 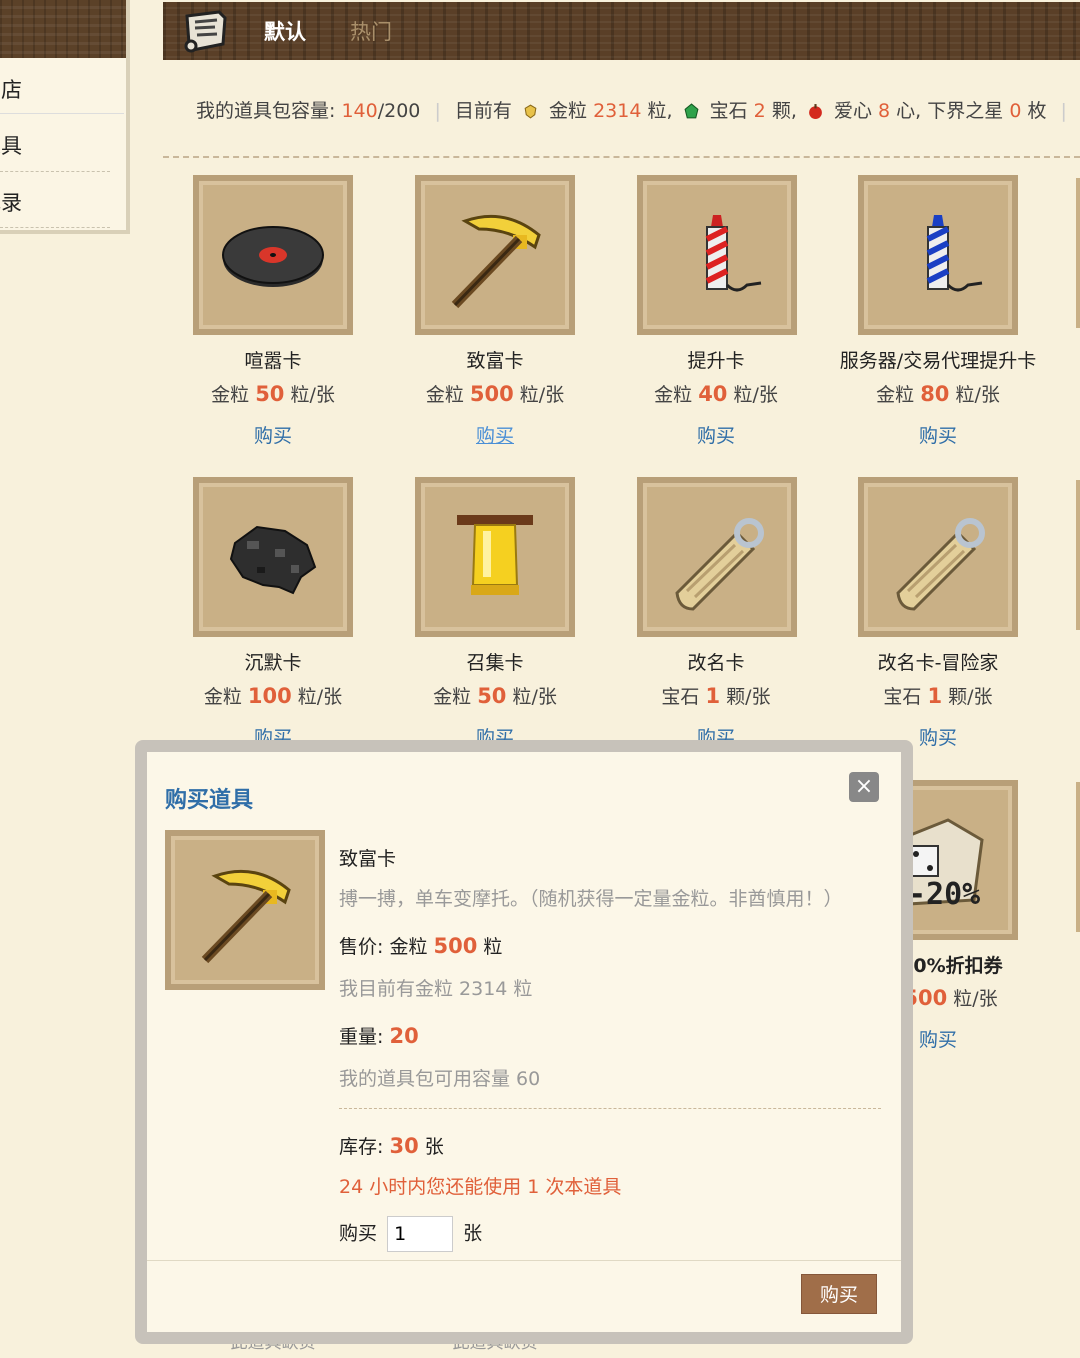 What do you see at coordinates (1037, 111) in the screenshot?
I see `star-unit: 枚` at bounding box center [1037, 111].